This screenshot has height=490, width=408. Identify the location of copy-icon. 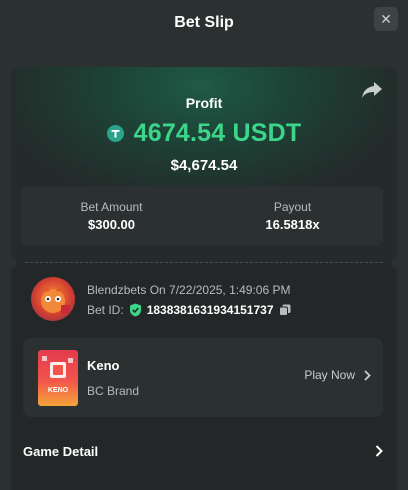
(284, 310).